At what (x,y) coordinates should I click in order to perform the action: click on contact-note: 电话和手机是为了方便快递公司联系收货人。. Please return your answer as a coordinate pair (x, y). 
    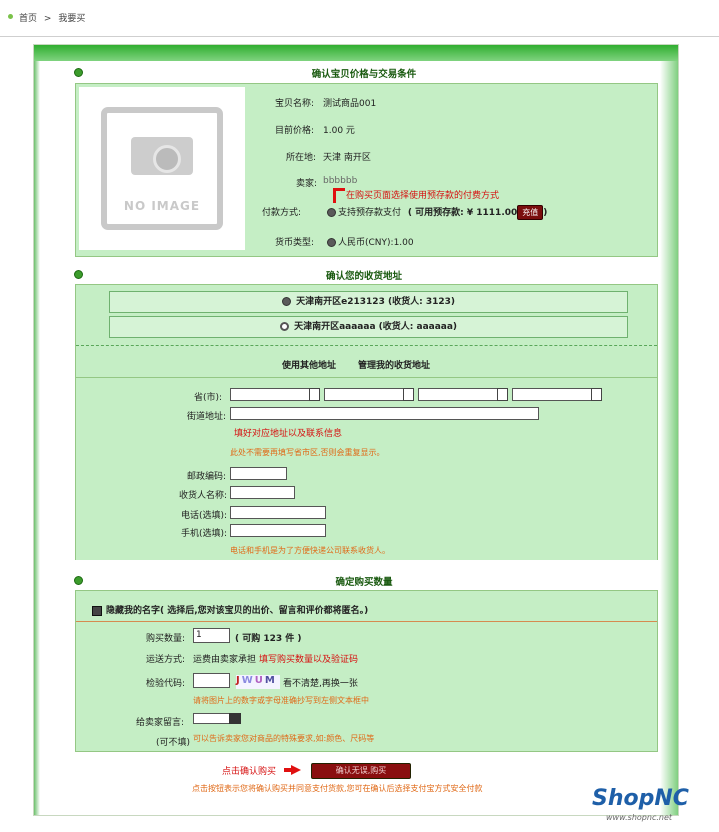
    Looking at the image, I should click on (310, 550).